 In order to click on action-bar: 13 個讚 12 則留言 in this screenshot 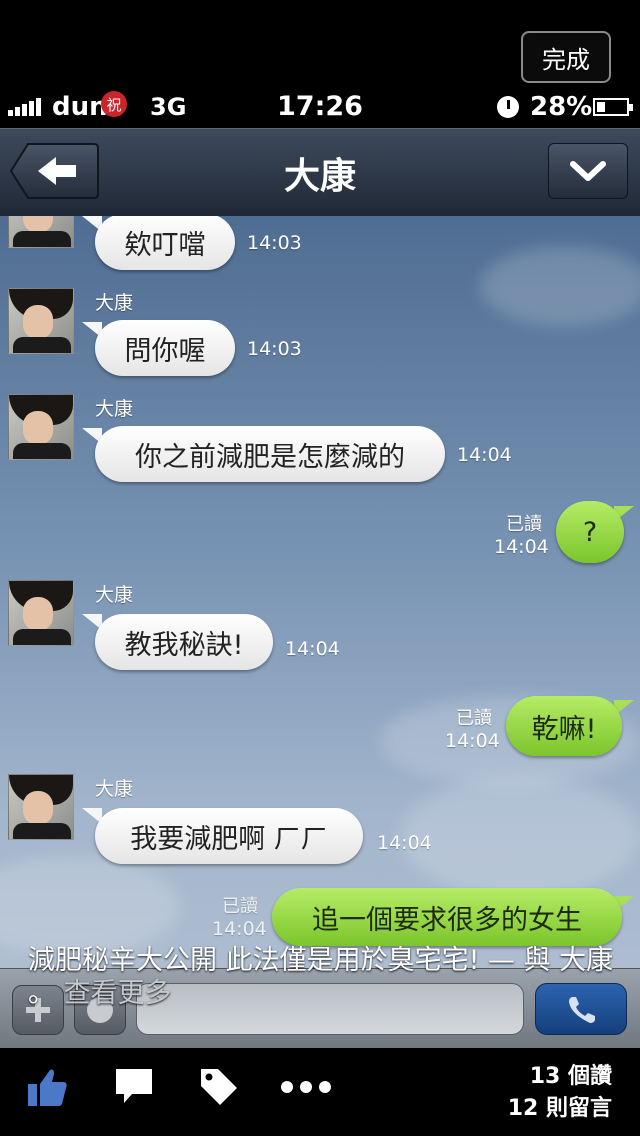, I will do `click(320, 1092)`.